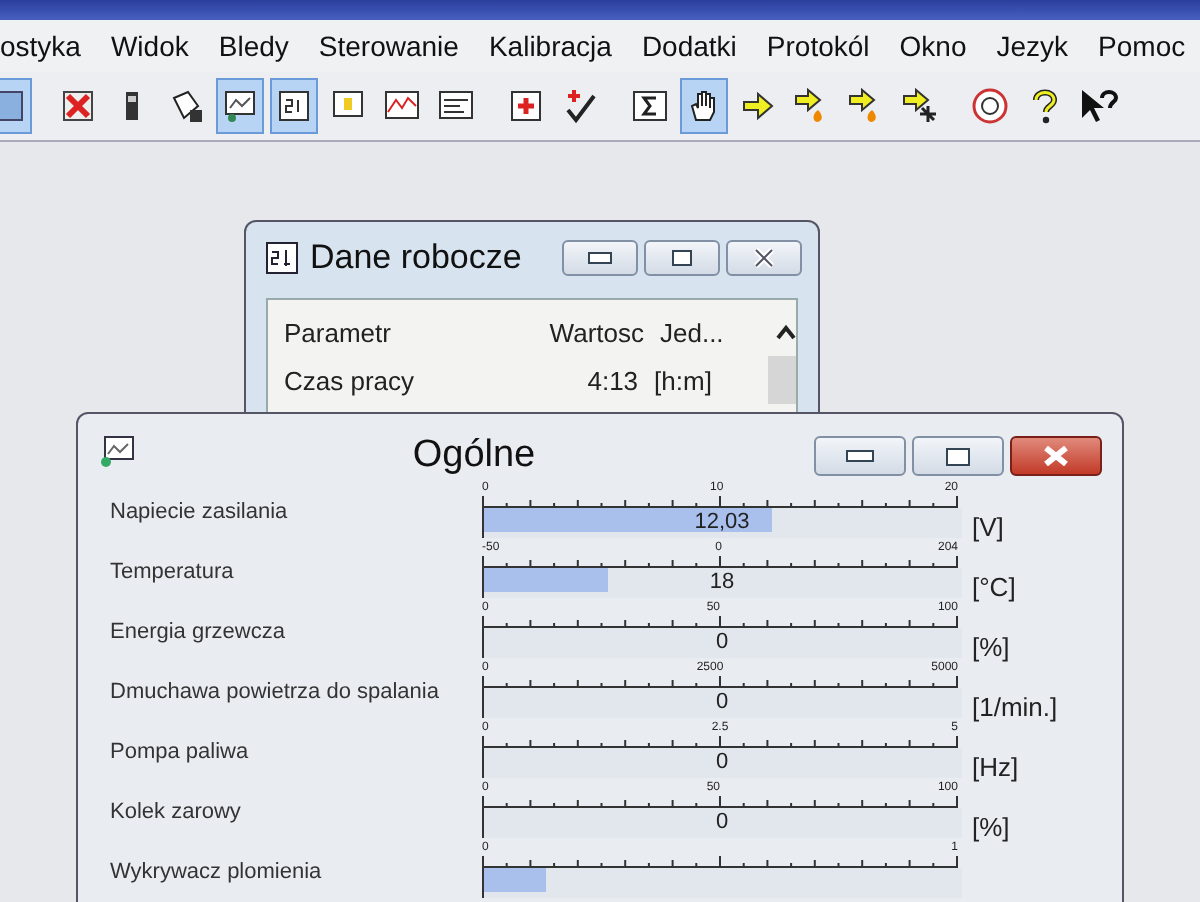  Describe the element at coordinates (474, 455) in the screenshot. I see `window-title: Ogólne` at that location.